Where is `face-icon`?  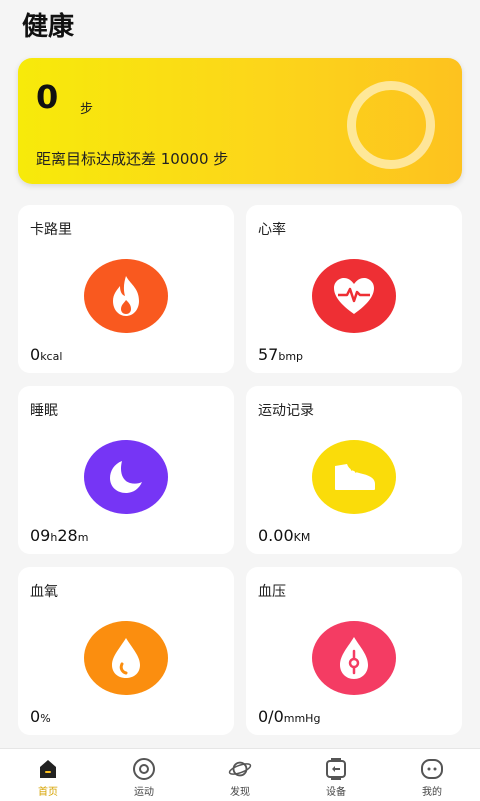
face-icon is located at coordinates (432, 769).